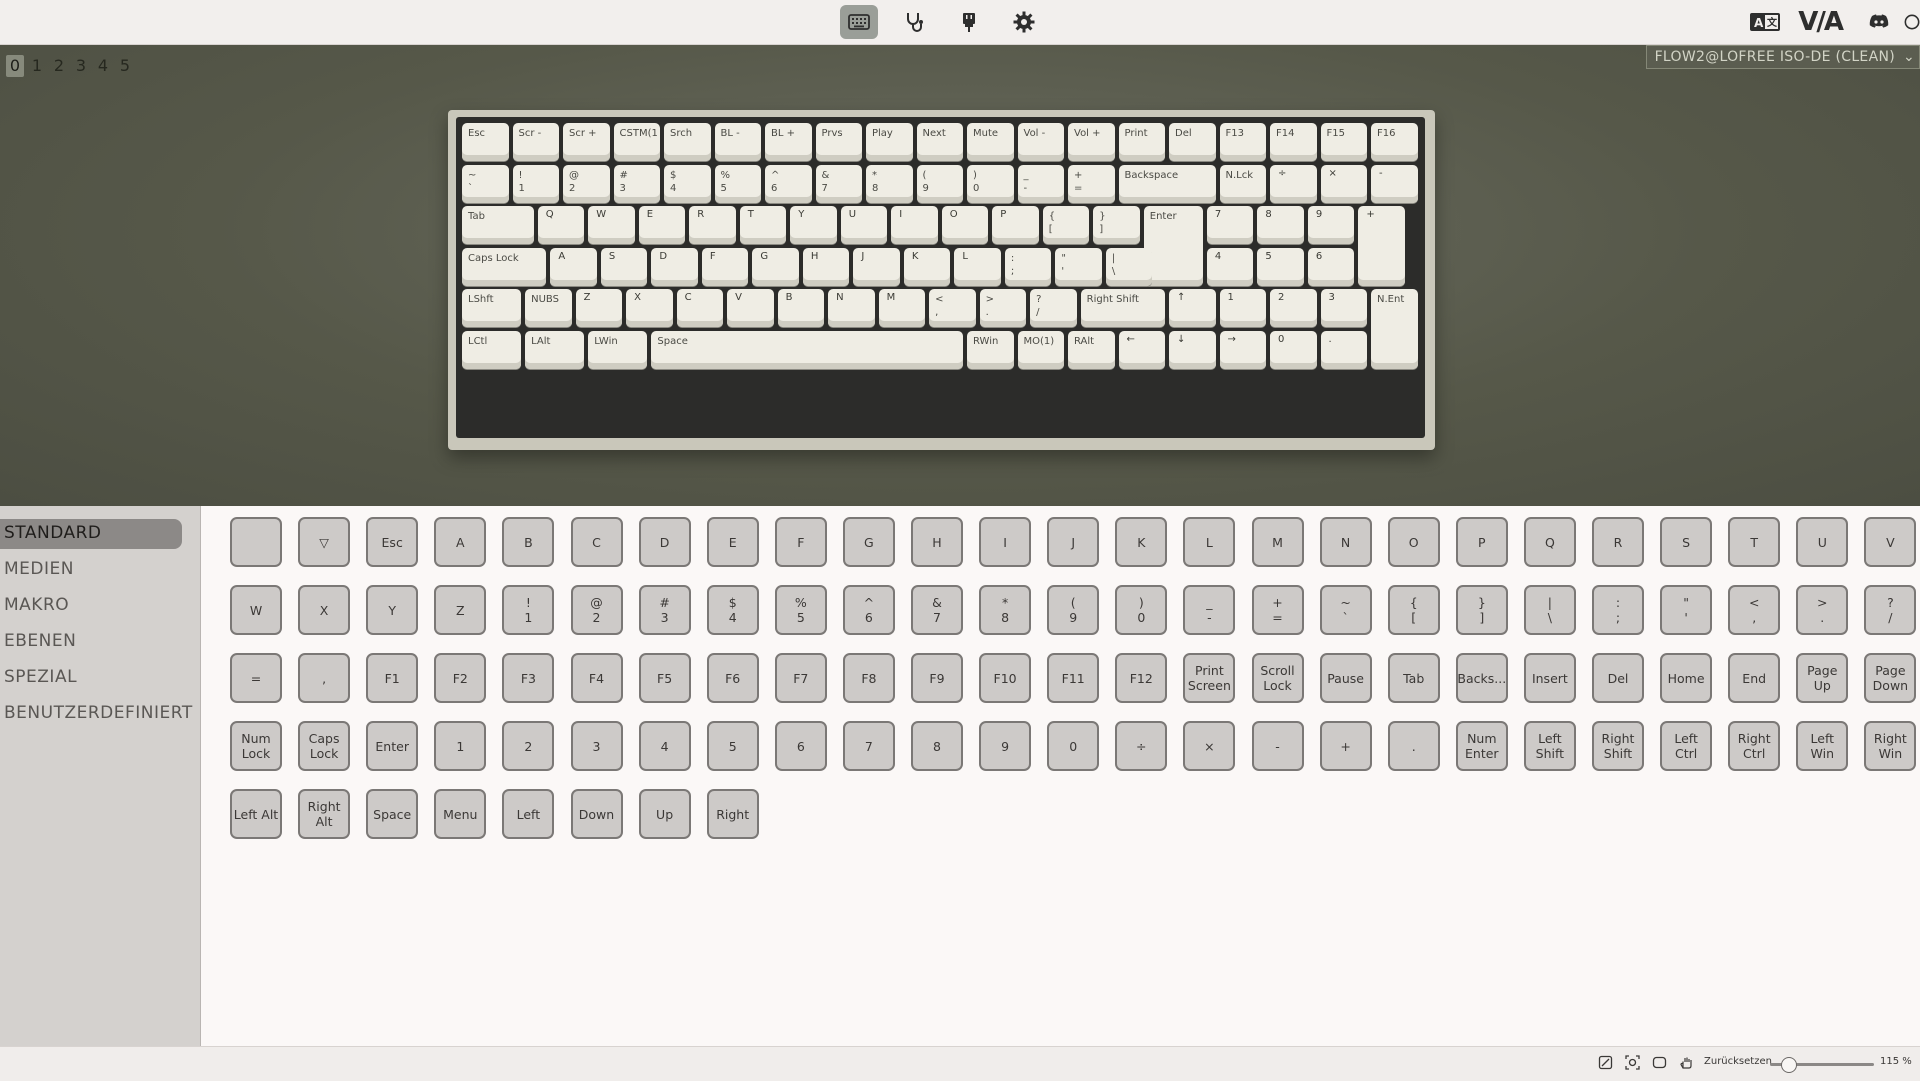 This screenshot has height=1081, width=1920. What do you see at coordinates (485, 183) in the screenshot?
I see `key-r1-0: ~ `` at bounding box center [485, 183].